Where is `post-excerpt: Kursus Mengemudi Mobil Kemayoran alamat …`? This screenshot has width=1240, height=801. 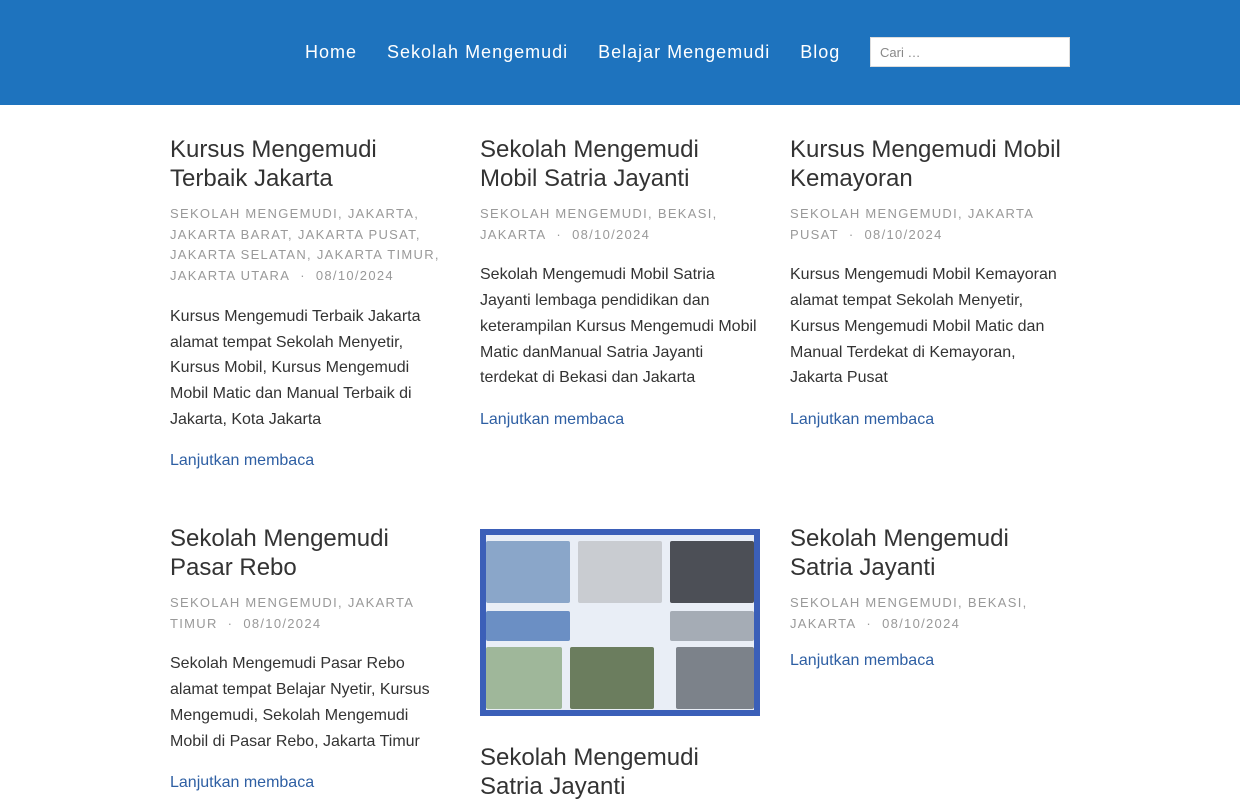
post-excerpt: Kursus Mengemudi Mobil Kemayoran alamat … is located at coordinates (923, 326).